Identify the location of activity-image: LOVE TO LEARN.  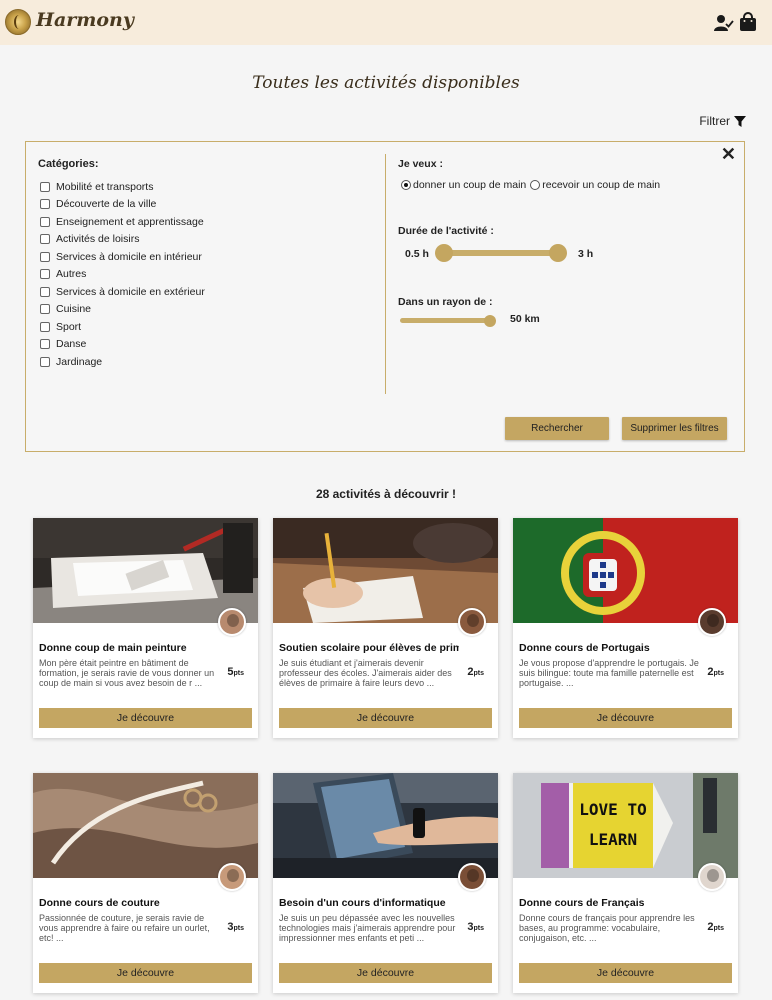
(625, 825).